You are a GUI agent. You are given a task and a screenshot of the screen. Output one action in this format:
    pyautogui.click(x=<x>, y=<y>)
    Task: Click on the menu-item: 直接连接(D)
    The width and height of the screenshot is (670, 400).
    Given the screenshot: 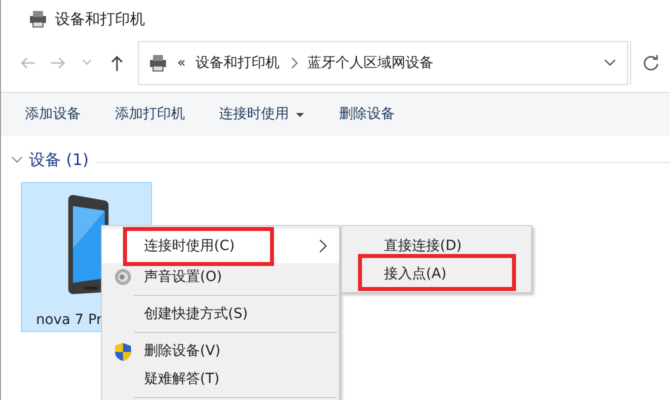 What is the action you would take?
    pyautogui.click(x=436, y=246)
    